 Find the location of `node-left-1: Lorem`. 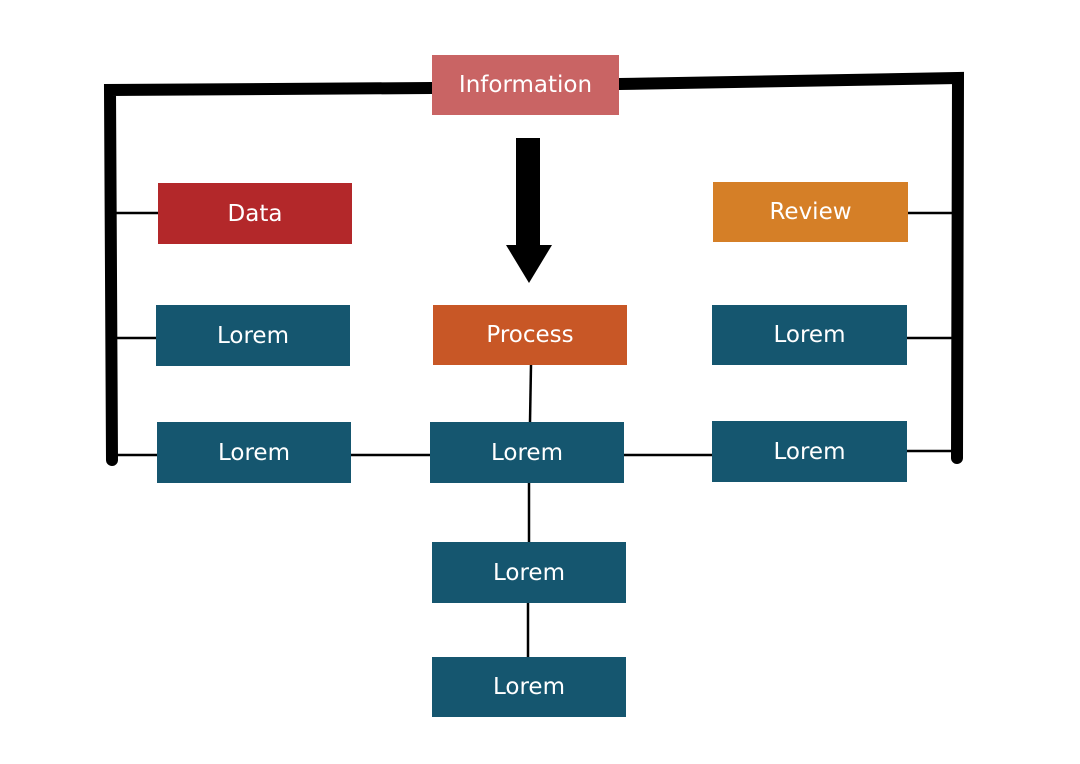

node-left-1: Lorem is located at coordinates (253, 335).